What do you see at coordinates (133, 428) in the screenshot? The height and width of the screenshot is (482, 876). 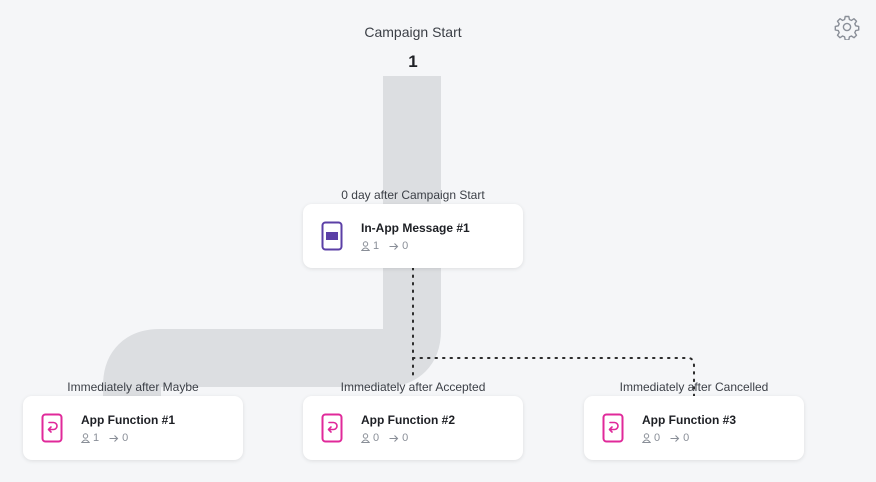 I see `app-function-card: App Function #1 1 0` at bounding box center [133, 428].